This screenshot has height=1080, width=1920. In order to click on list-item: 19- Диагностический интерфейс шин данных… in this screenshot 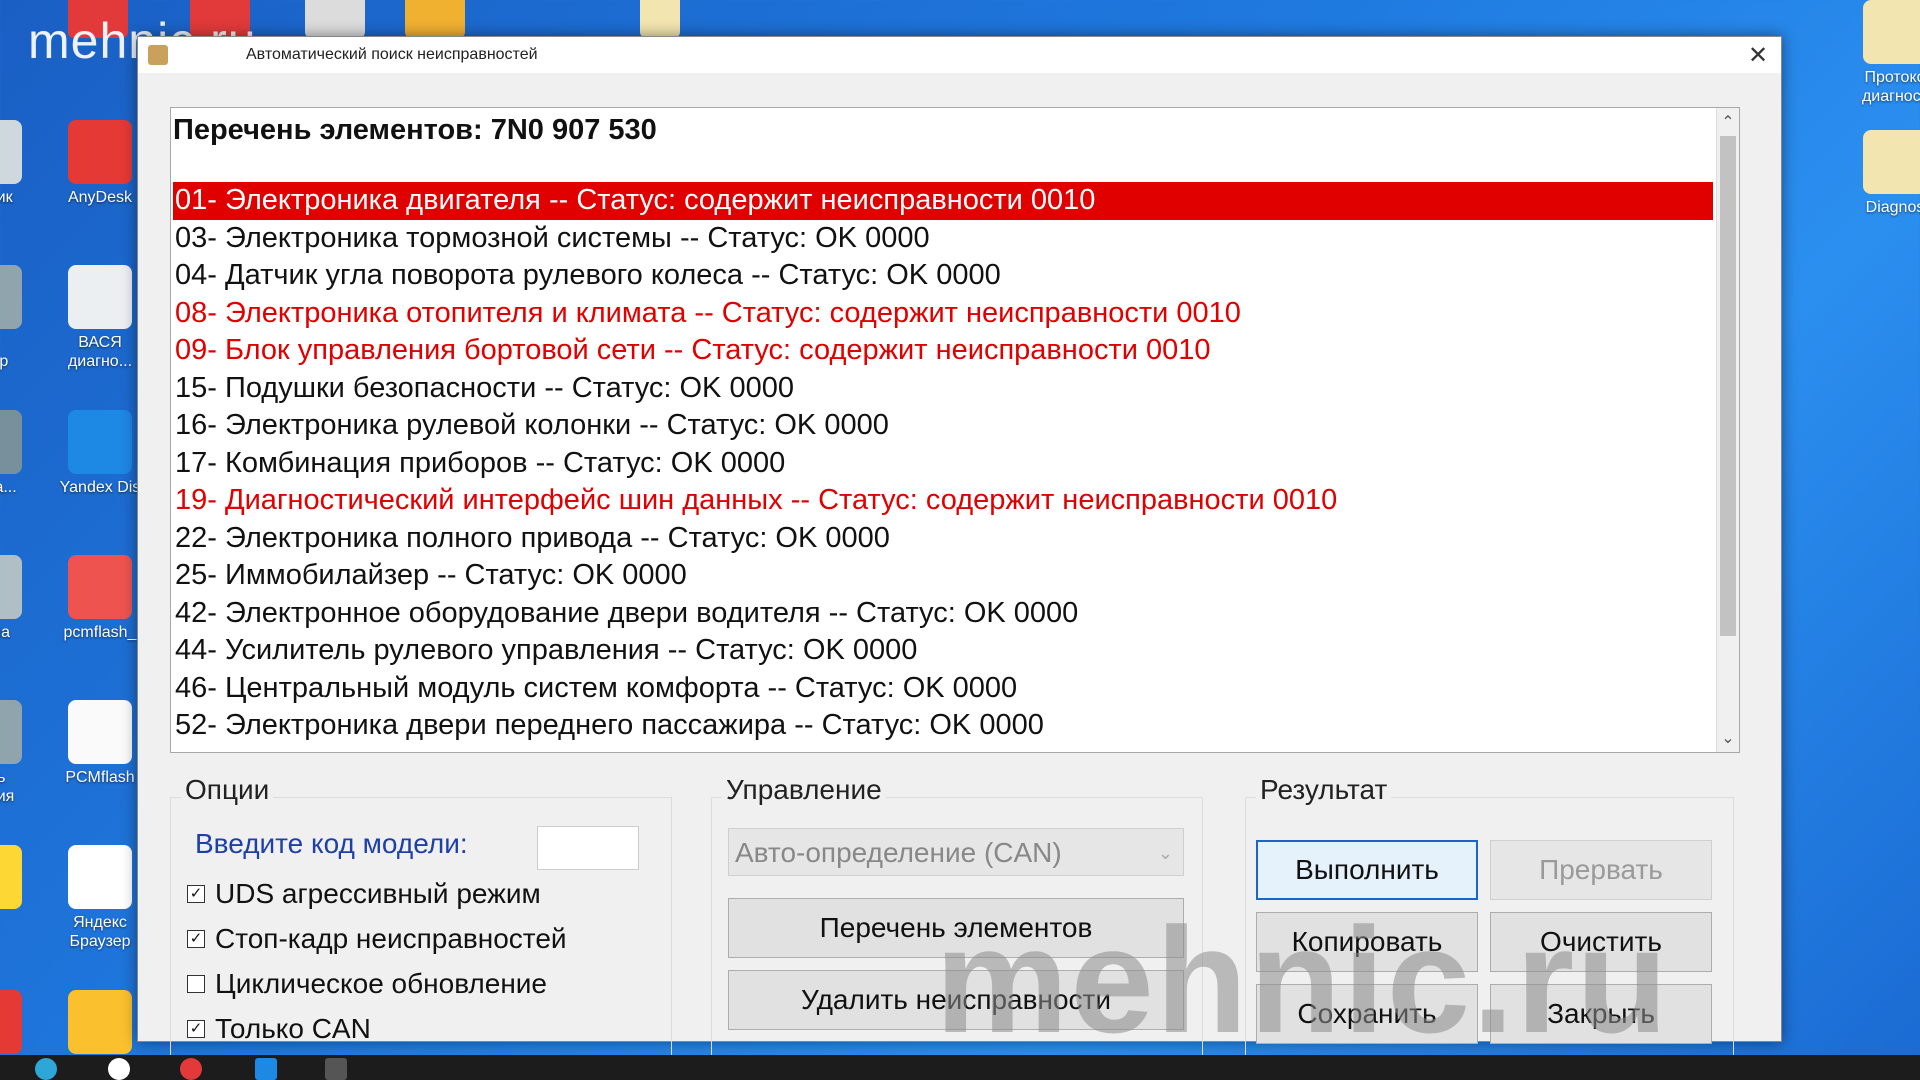, I will do `click(943, 501)`.